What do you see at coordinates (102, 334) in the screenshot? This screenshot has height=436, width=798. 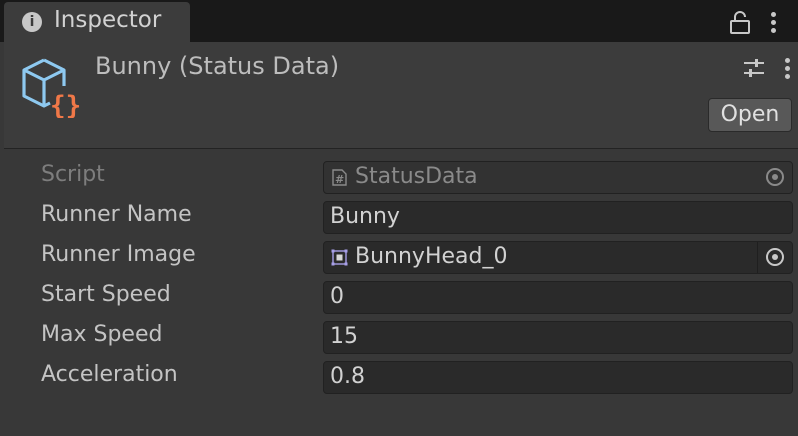 I see `max-speed-label: Max Speed` at bounding box center [102, 334].